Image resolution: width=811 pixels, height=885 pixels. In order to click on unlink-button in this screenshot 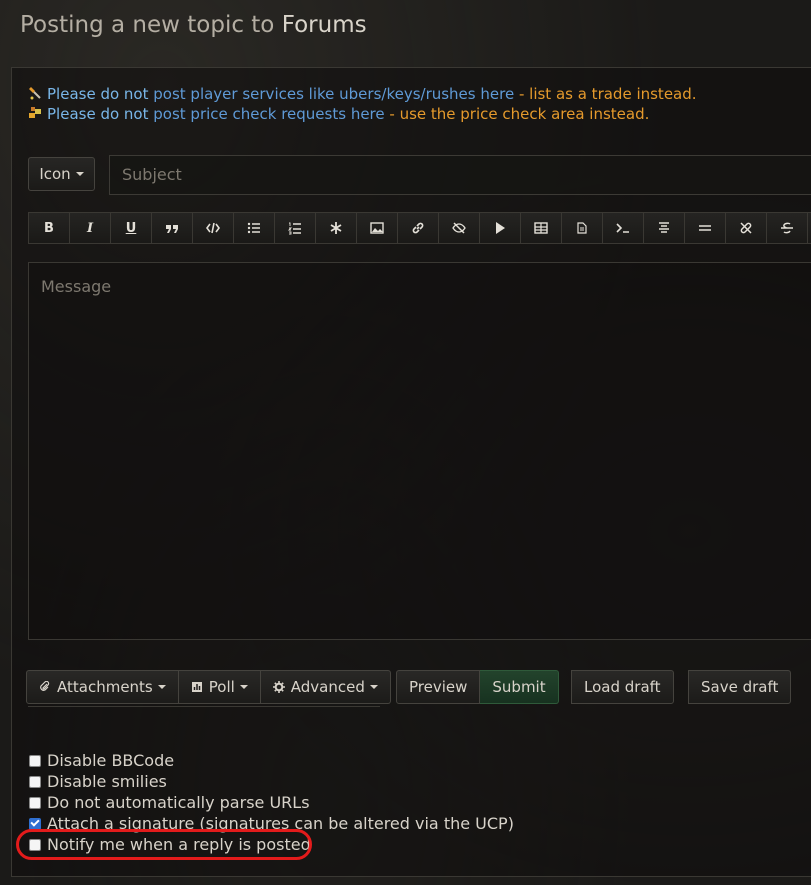, I will do `click(746, 228)`.